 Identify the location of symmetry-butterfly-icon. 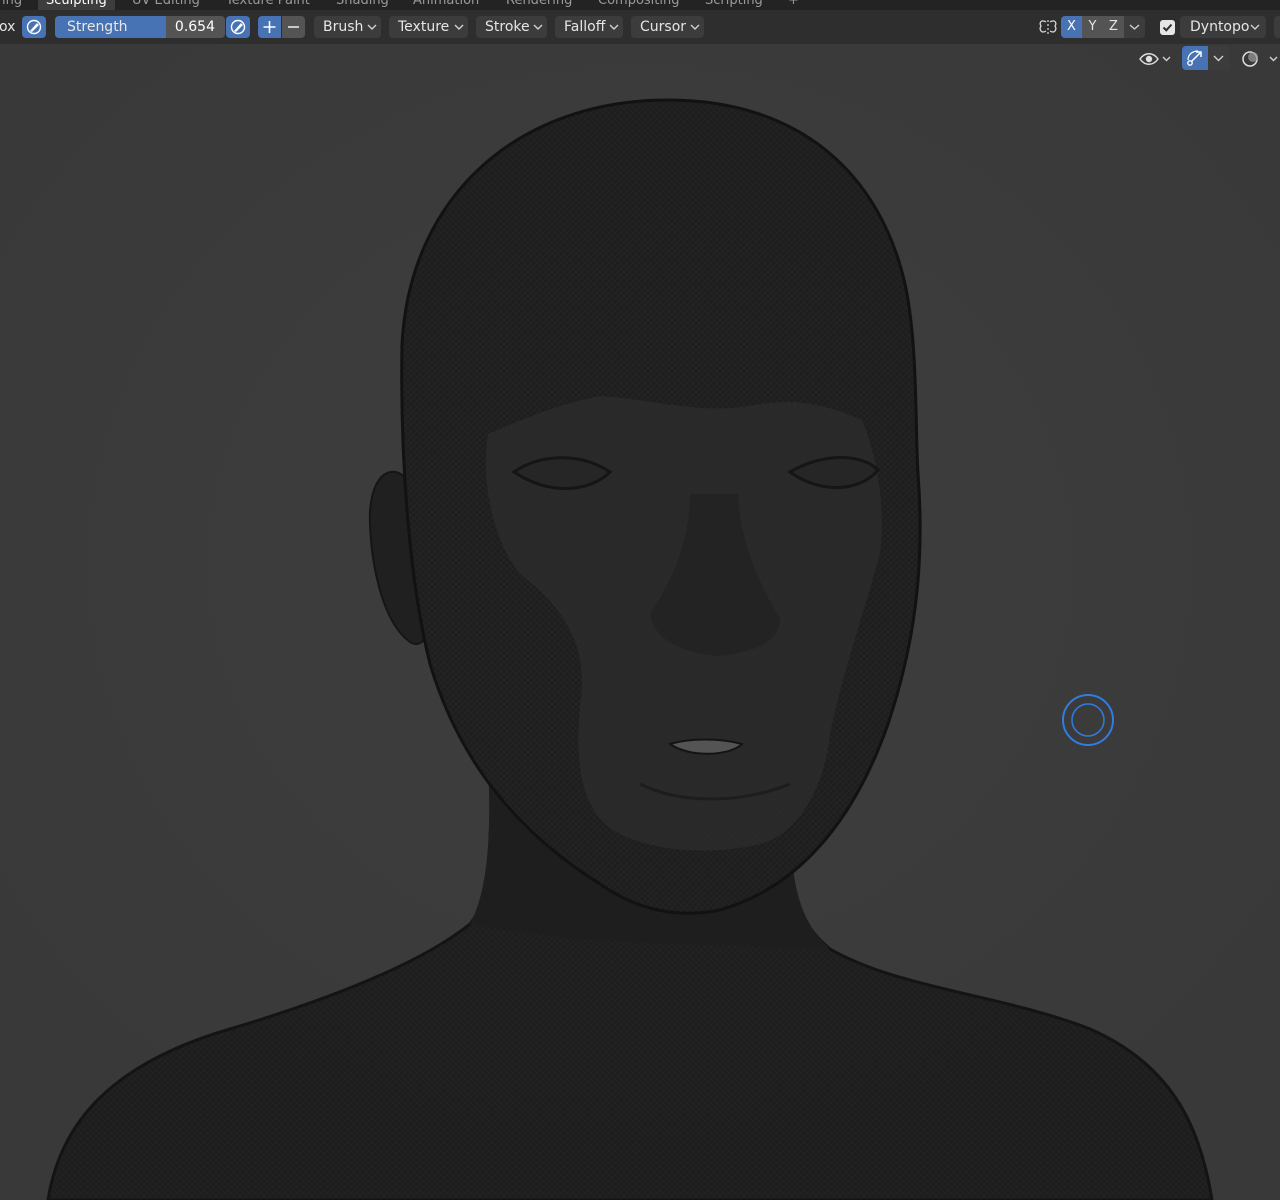
(1048, 27).